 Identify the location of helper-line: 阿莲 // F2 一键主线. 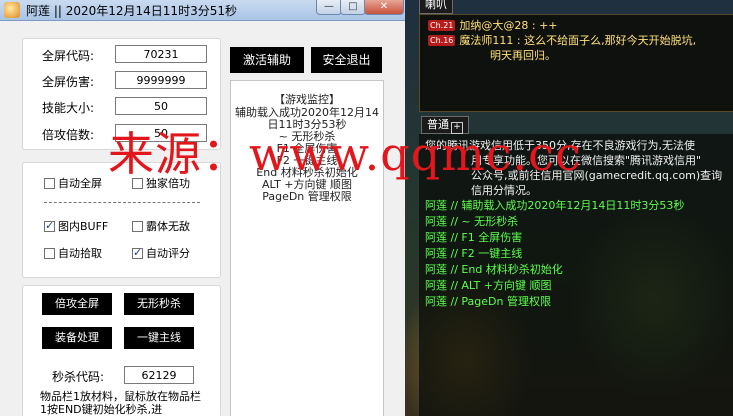
(474, 253).